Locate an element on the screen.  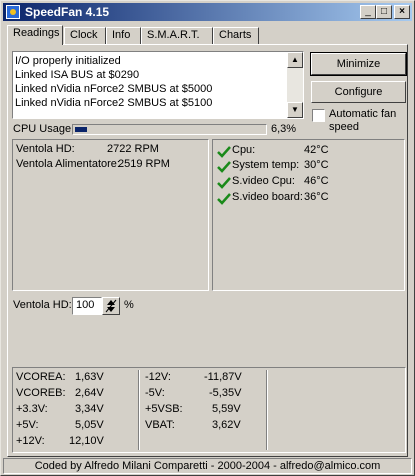
voltage-name: VCOREB: is located at coordinates (41, 393).